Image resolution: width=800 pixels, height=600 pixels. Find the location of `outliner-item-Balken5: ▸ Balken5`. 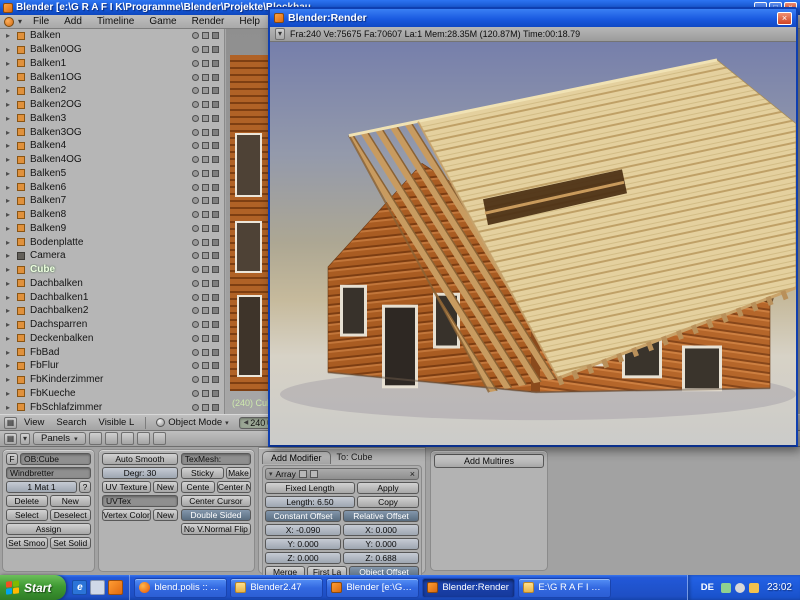

outliner-item-Balken5: ▸ Balken5 is located at coordinates (112, 174).